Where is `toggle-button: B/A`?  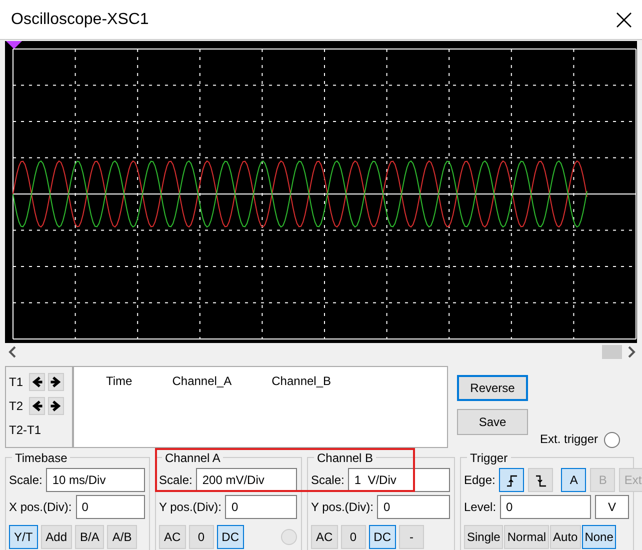
toggle-button: B/A is located at coordinates (89, 537).